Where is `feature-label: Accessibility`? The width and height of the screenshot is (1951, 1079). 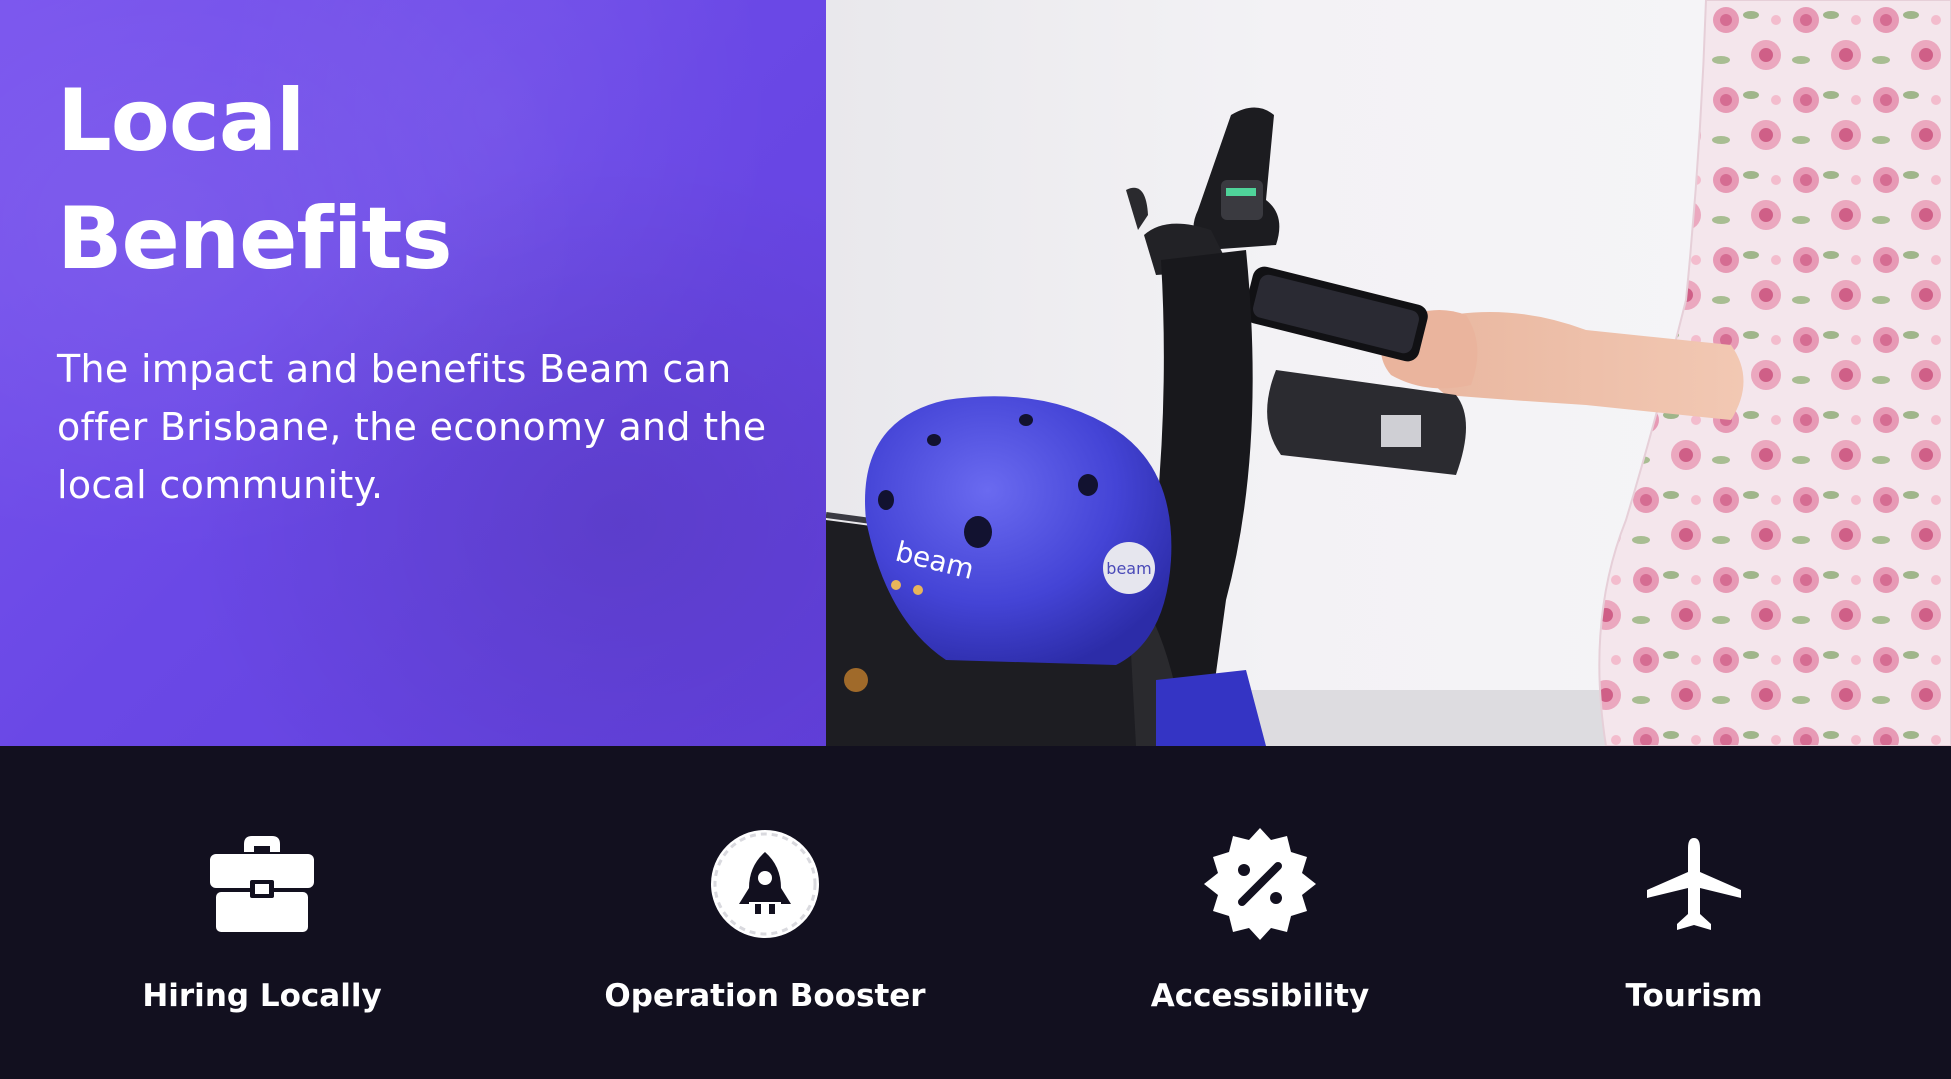 feature-label: Accessibility is located at coordinates (1260, 996).